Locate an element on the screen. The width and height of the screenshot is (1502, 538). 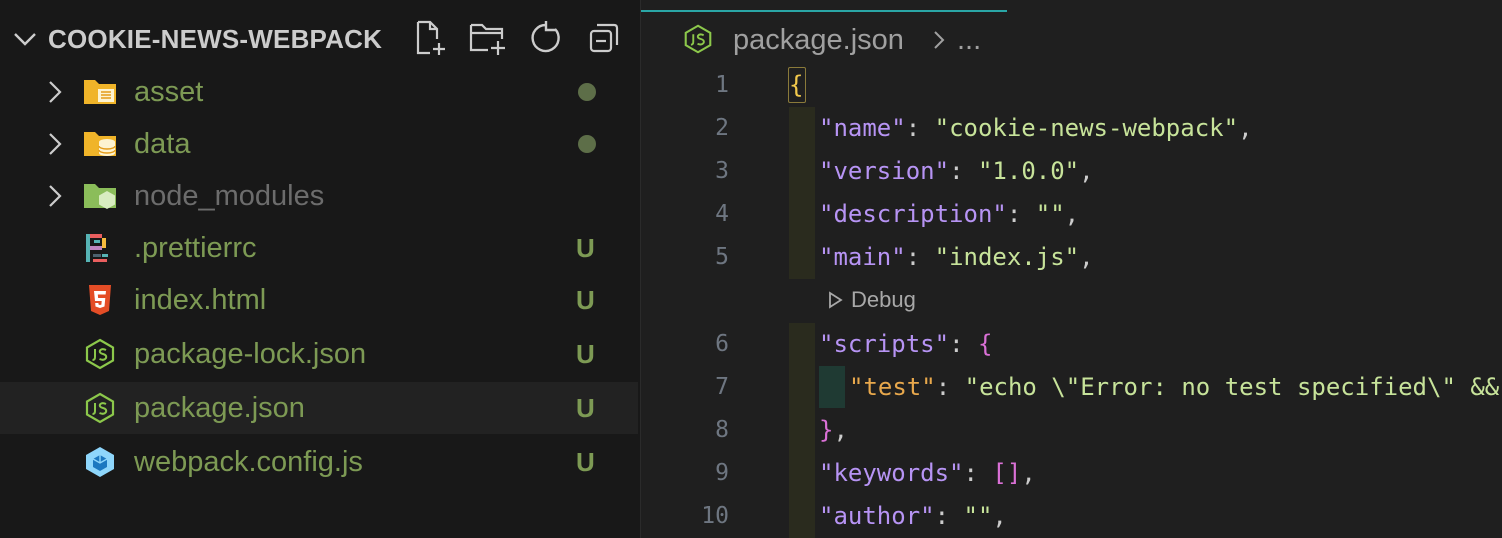
folder-asset-icon is located at coordinates (100, 92).